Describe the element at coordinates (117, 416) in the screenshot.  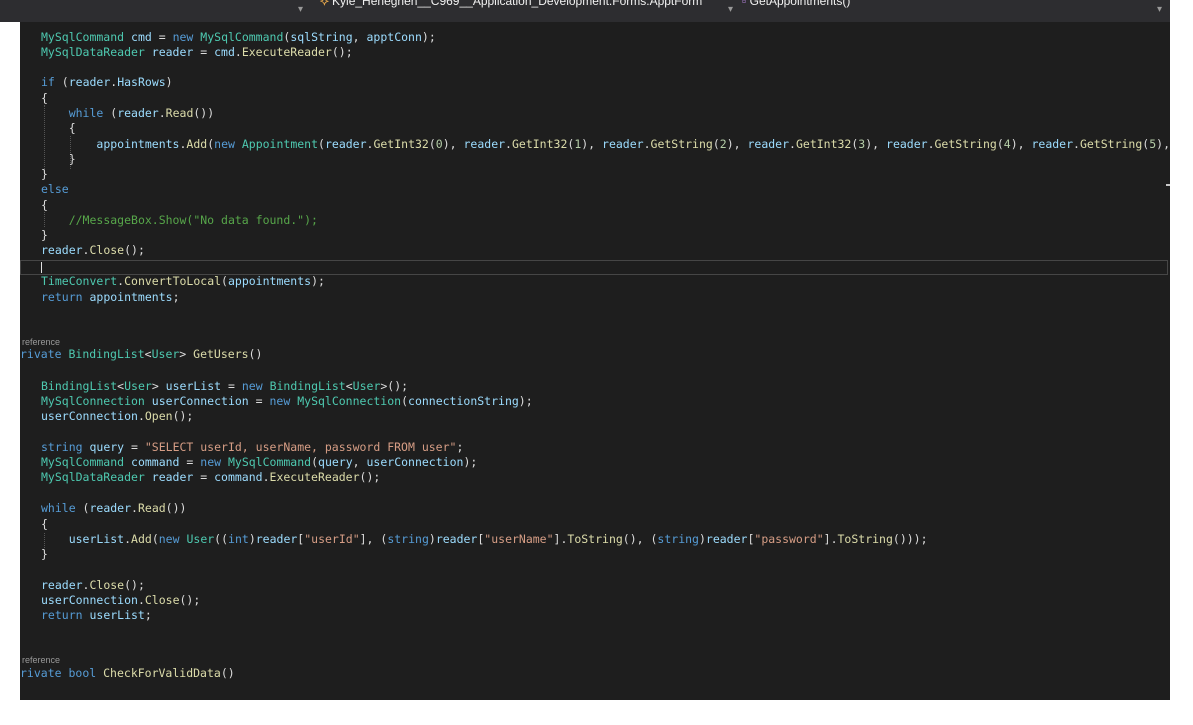
I see `code-line: userConnection.Open();` at that location.